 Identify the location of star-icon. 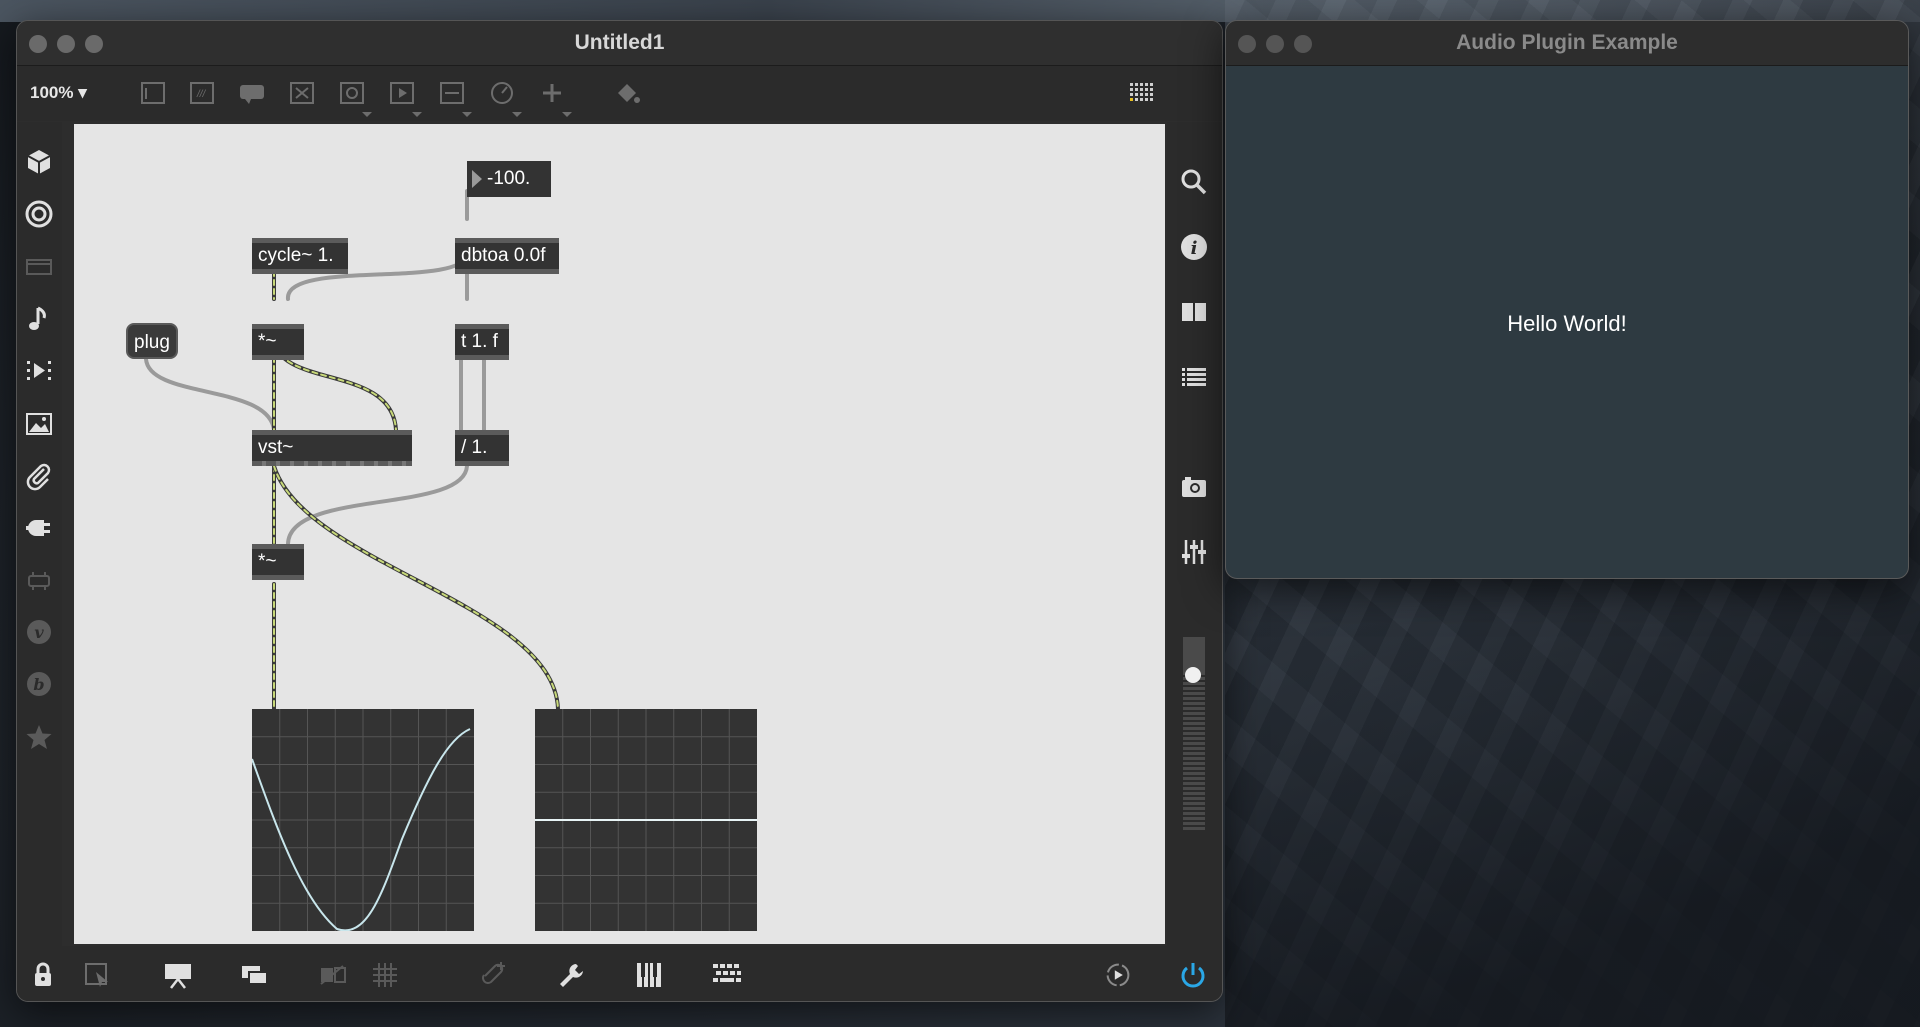
(39, 737).